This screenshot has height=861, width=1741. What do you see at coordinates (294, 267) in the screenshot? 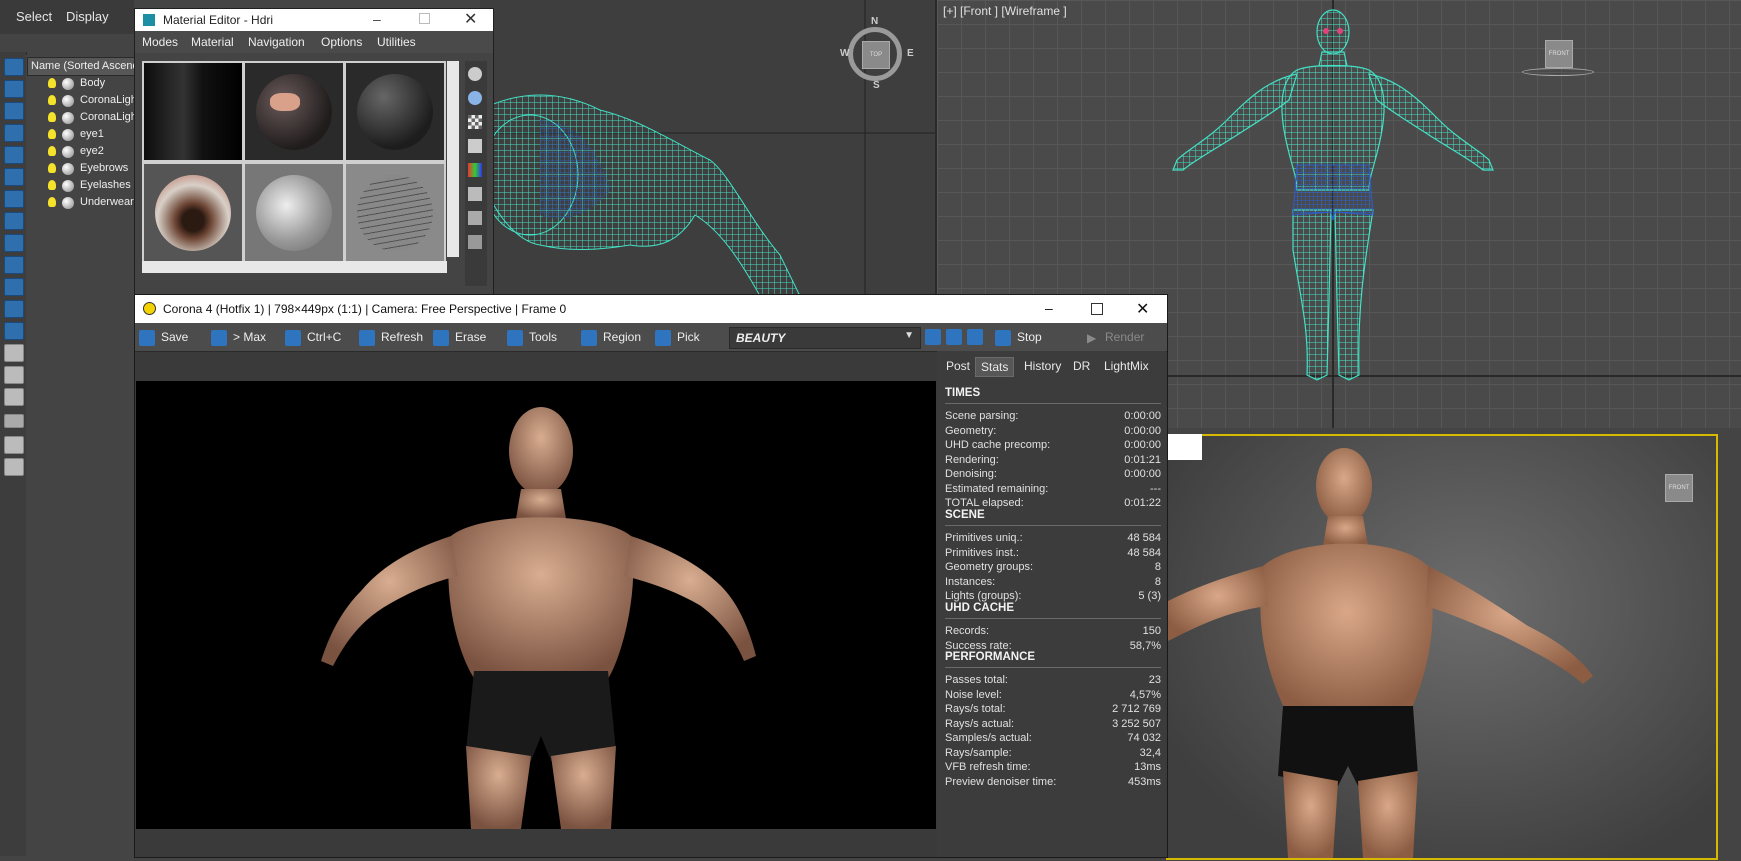
I see `slots-horizontal-scrollbar` at bounding box center [294, 267].